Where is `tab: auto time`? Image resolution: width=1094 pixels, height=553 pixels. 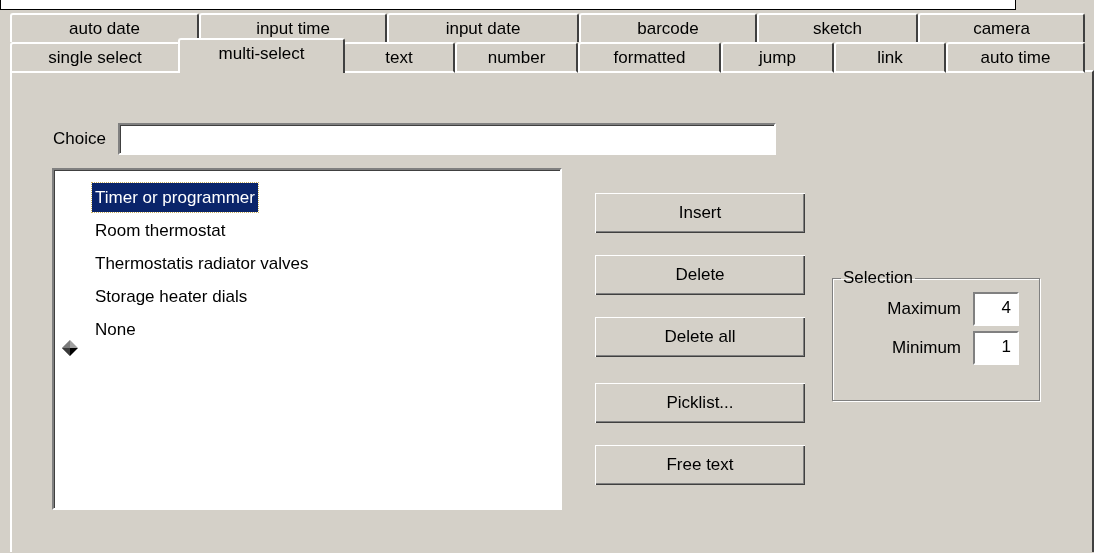 tab: auto time is located at coordinates (1015, 57).